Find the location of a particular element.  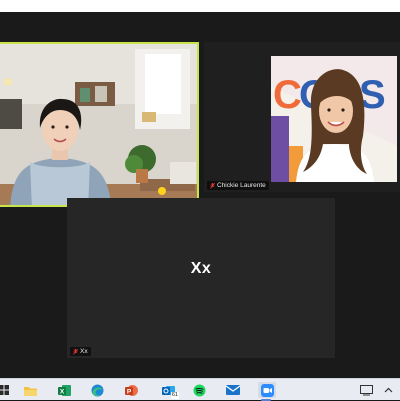

svg-text: X is located at coordinates (61, 391).